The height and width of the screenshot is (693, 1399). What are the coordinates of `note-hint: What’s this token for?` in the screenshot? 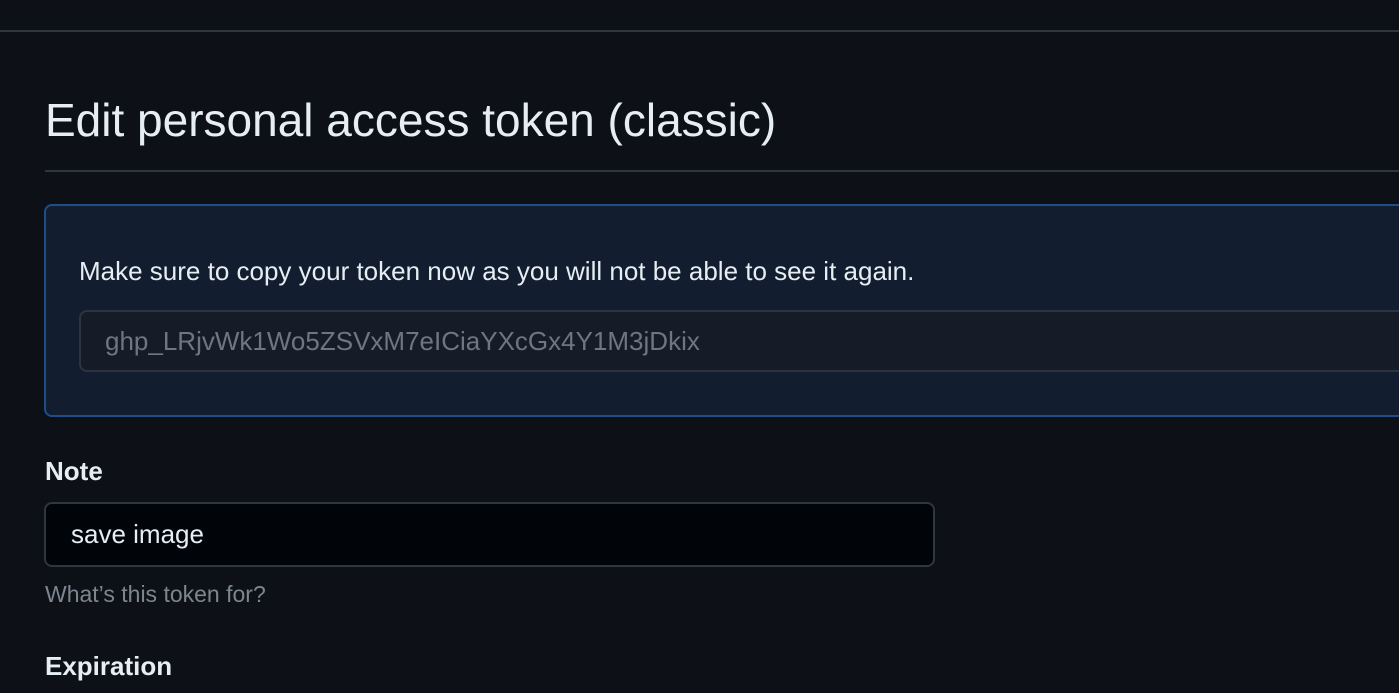 It's located at (155, 594).